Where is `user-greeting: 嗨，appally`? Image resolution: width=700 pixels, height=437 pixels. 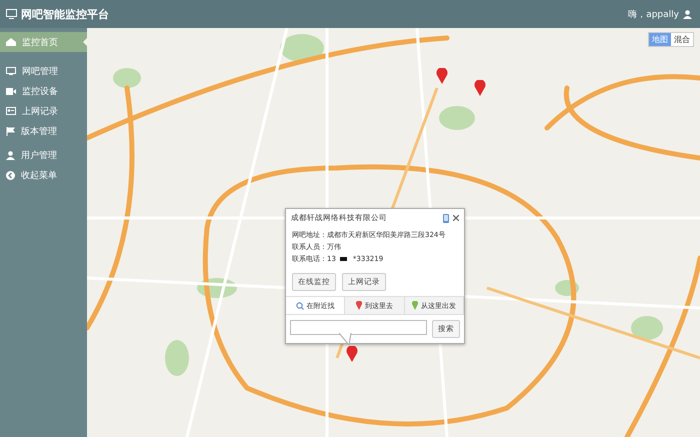
user-greeting: 嗨，appally is located at coordinates (653, 14).